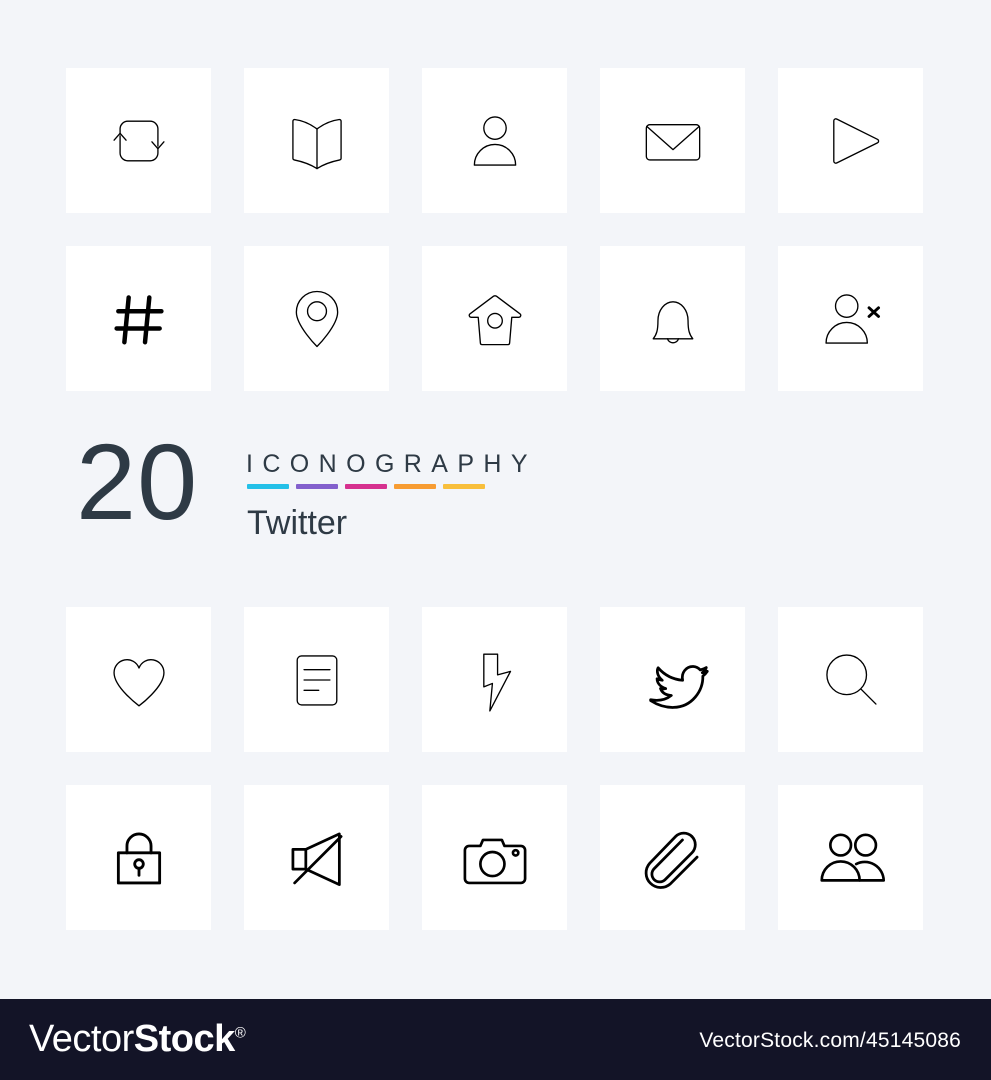  I want to click on bar-yellow, so click(464, 486).